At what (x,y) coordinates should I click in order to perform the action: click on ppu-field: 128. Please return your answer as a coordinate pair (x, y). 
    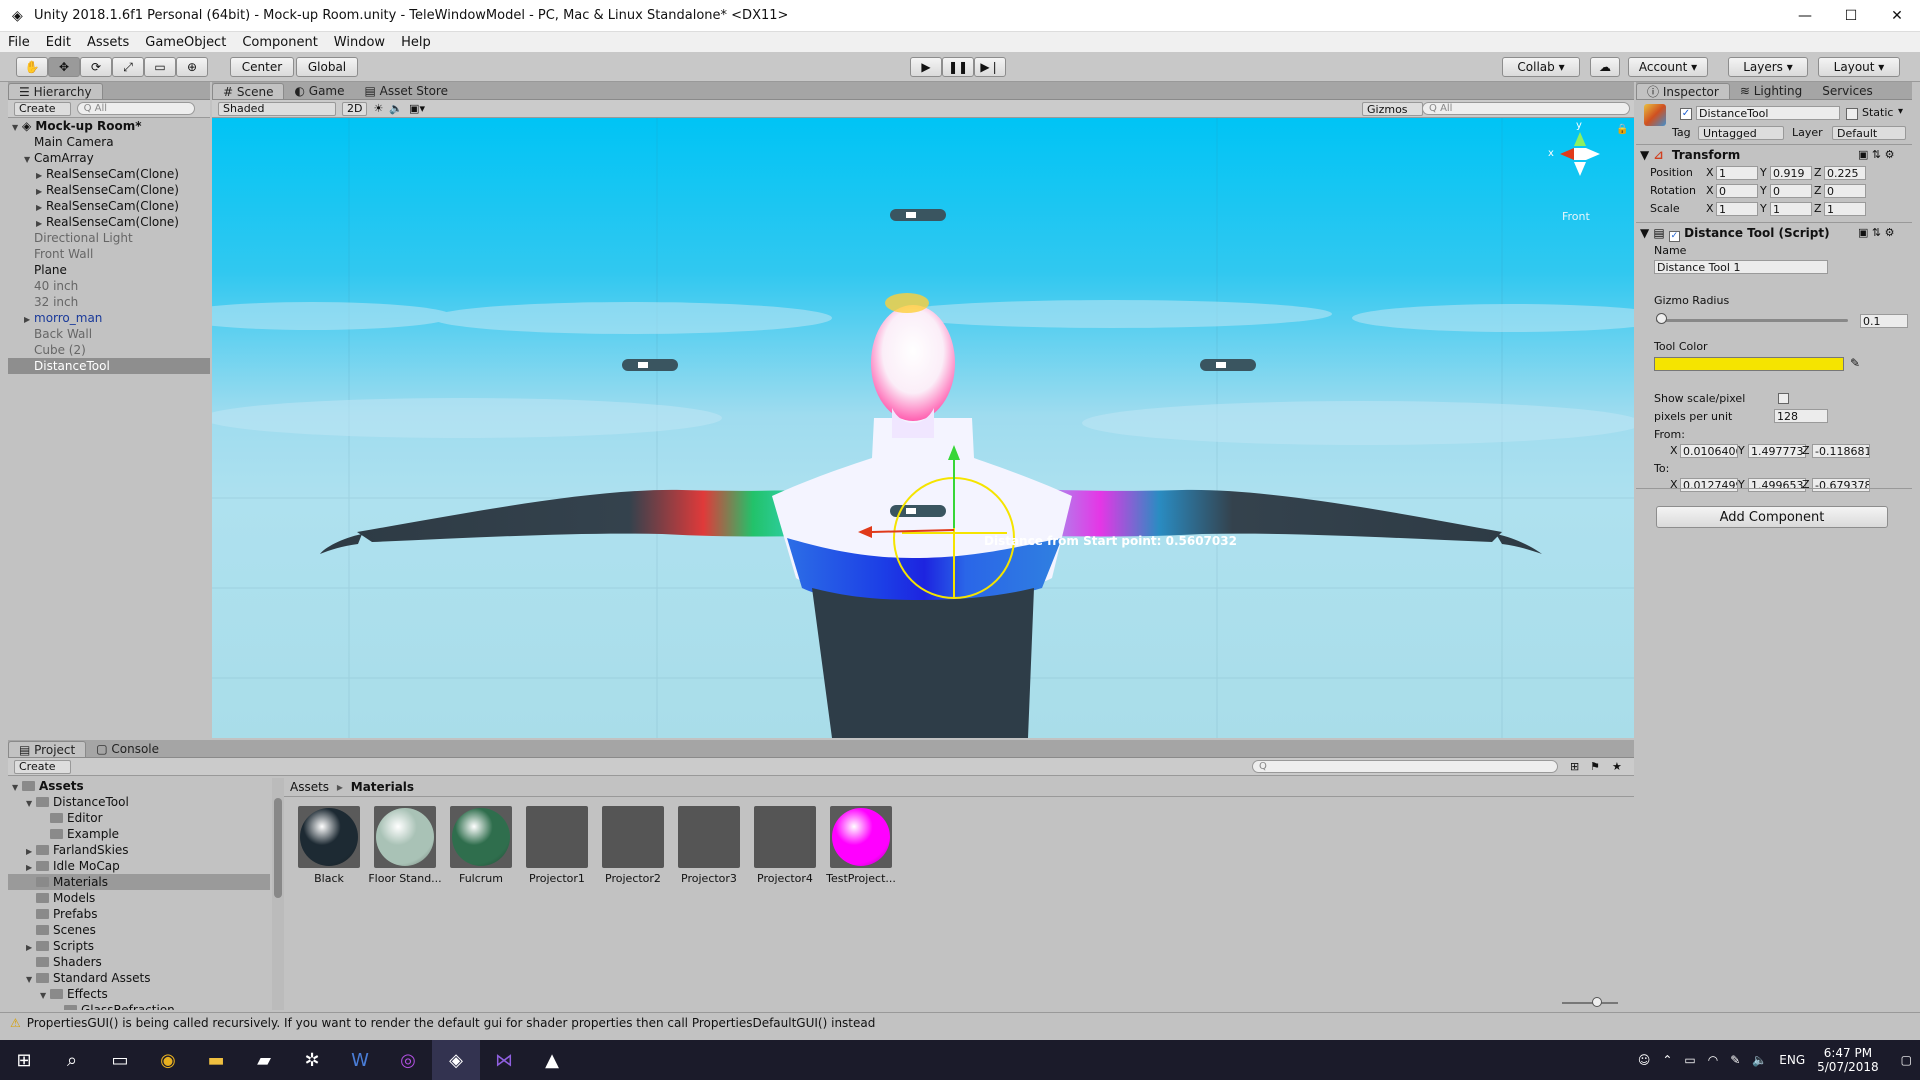
    Looking at the image, I should click on (1801, 416).